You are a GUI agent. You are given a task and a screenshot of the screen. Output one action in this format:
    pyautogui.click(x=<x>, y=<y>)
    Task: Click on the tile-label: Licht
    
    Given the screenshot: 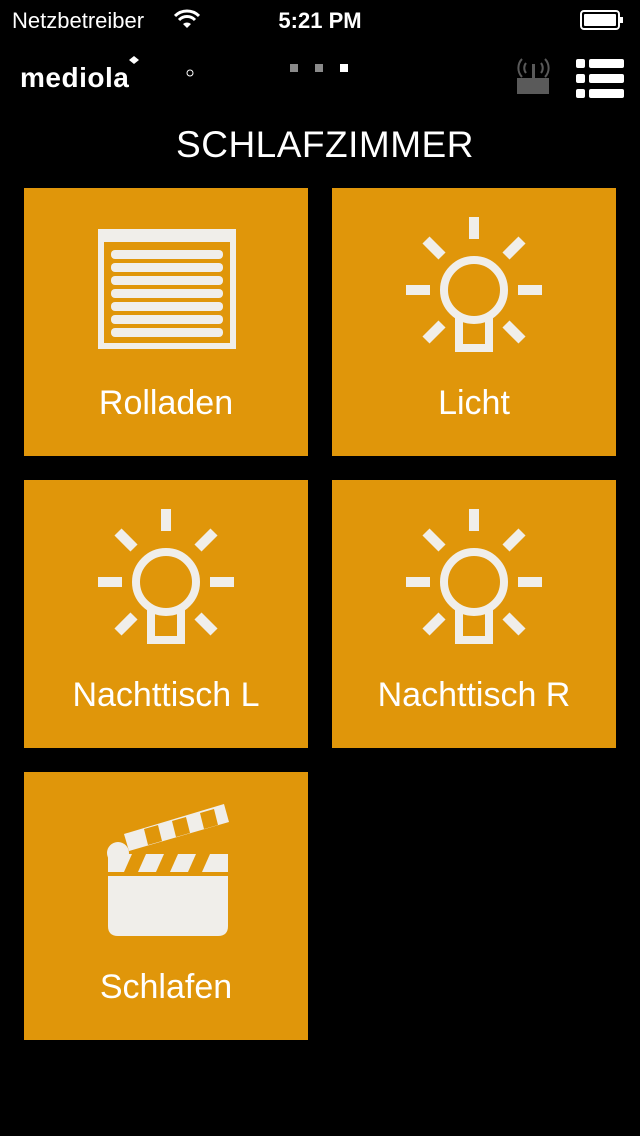 What is the action you would take?
    pyautogui.click(x=474, y=403)
    